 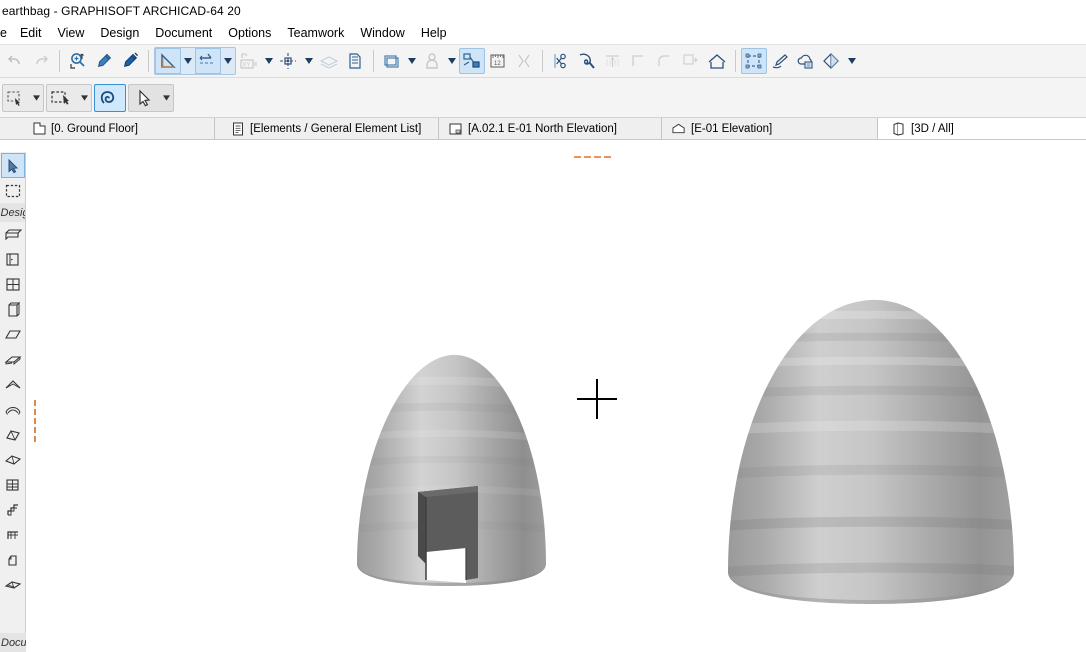 What do you see at coordinates (12, 212) in the screenshot?
I see `toolbox-group-design-label: Design` at bounding box center [12, 212].